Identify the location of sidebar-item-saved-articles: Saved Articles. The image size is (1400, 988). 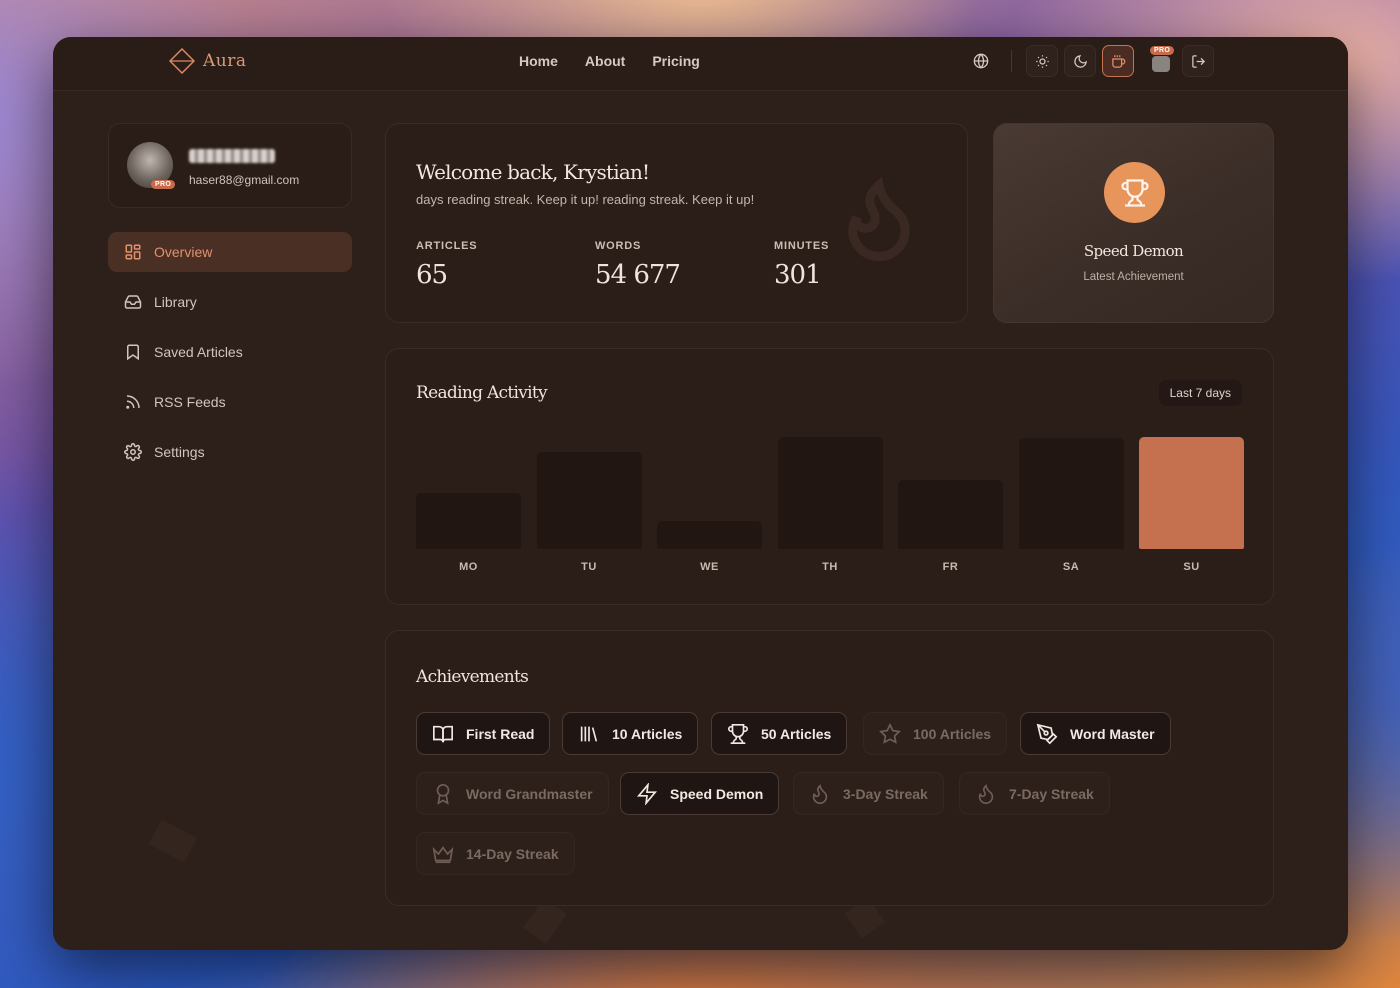
(230, 352).